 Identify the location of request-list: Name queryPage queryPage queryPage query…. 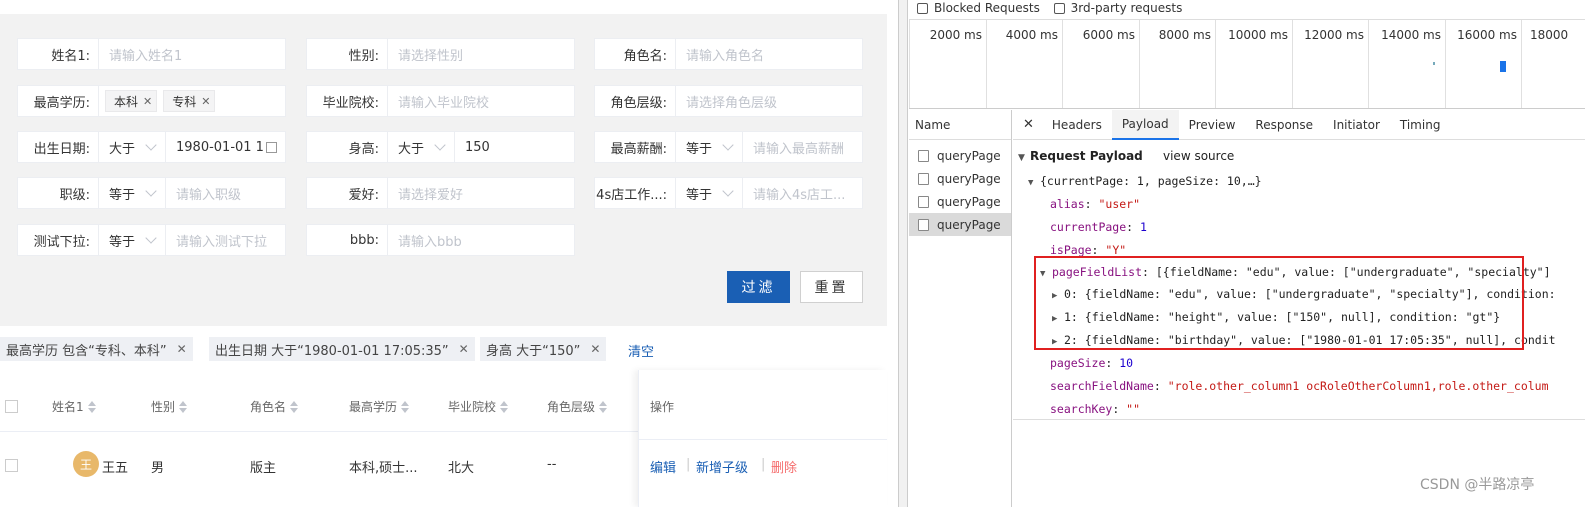
(960, 308).